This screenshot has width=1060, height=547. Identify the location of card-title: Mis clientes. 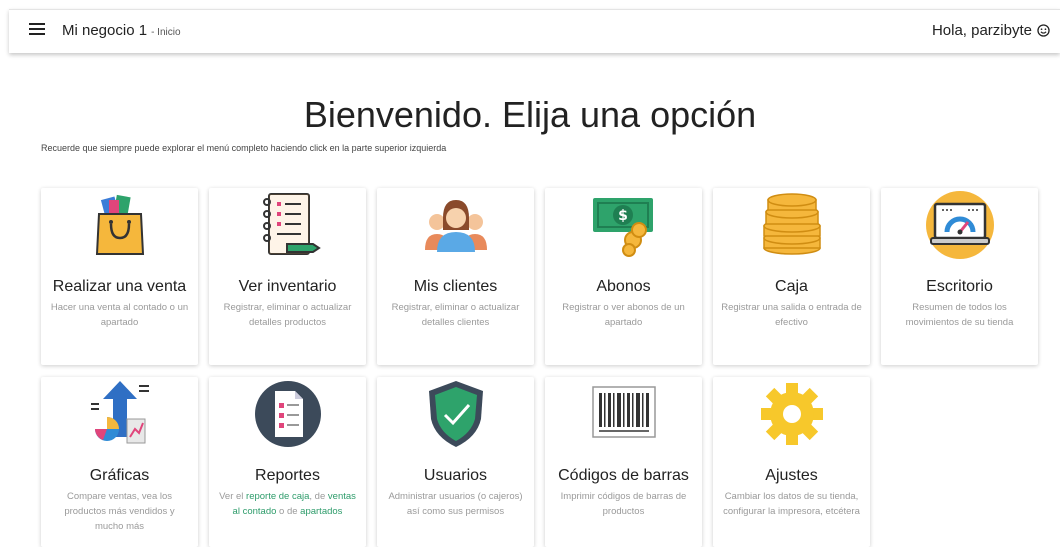
(455, 286).